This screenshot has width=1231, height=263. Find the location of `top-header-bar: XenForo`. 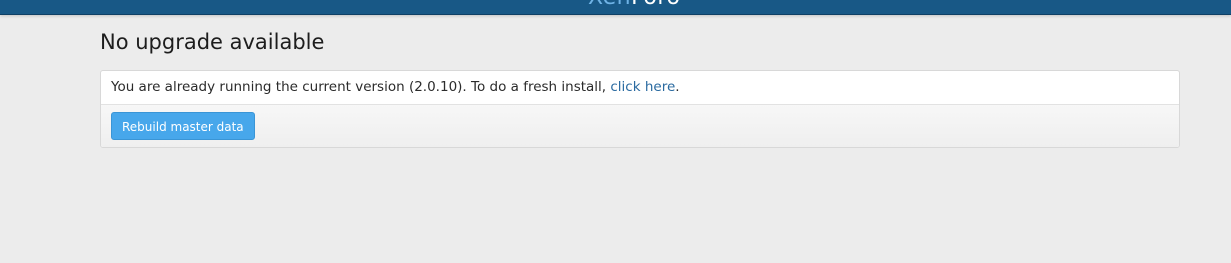

top-header-bar: XenForo is located at coordinates (615, 7).